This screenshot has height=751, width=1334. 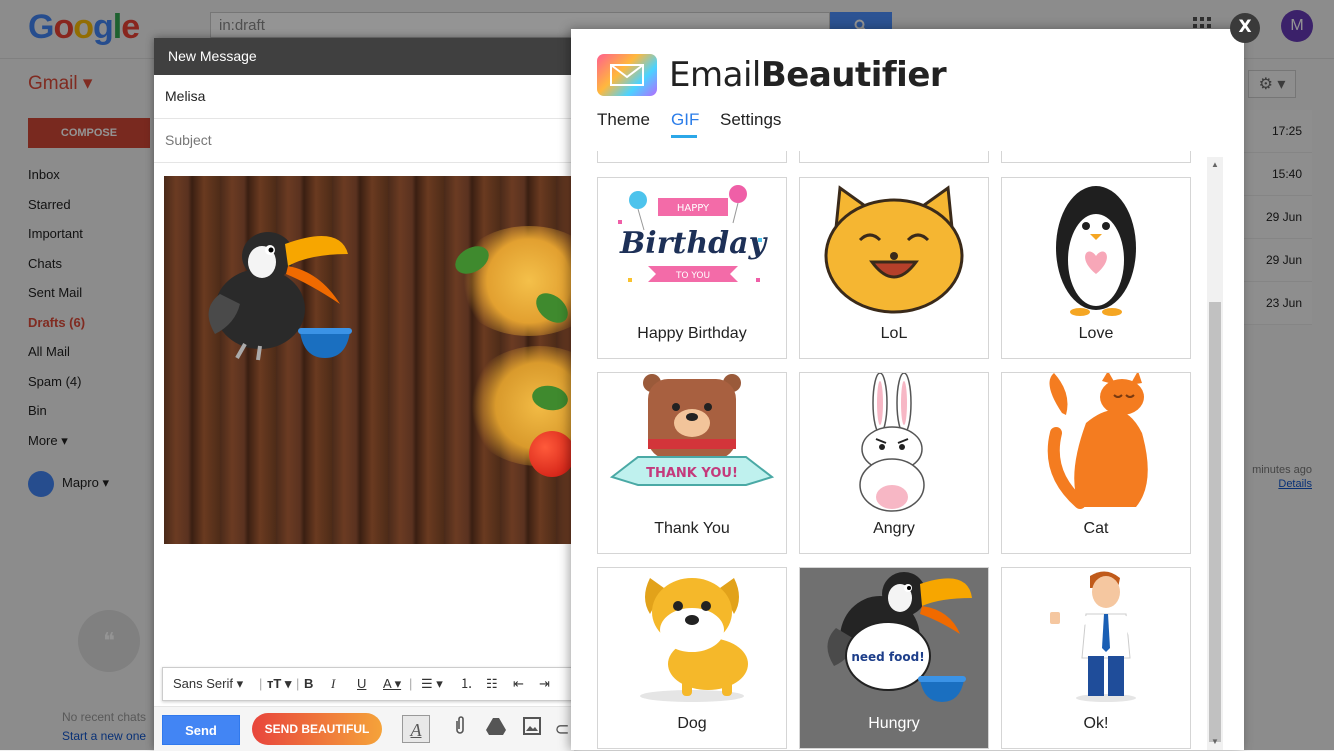 I want to click on gif-label: LoL, so click(x=894, y=333).